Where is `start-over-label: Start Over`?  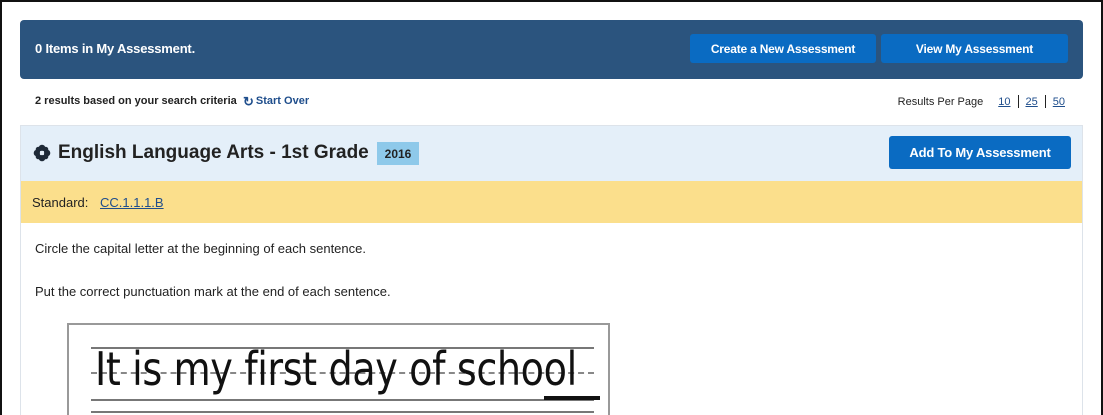 start-over-label: Start Over is located at coordinates (282, 101).